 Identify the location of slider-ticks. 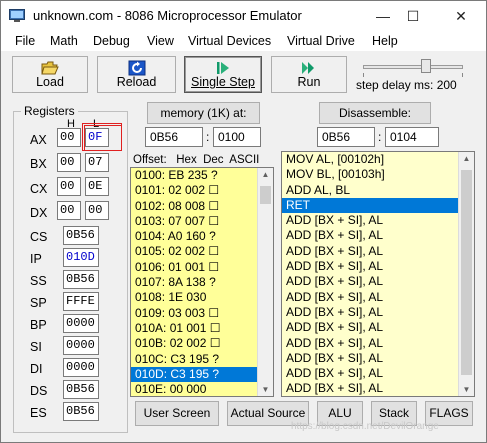
(413, 75).